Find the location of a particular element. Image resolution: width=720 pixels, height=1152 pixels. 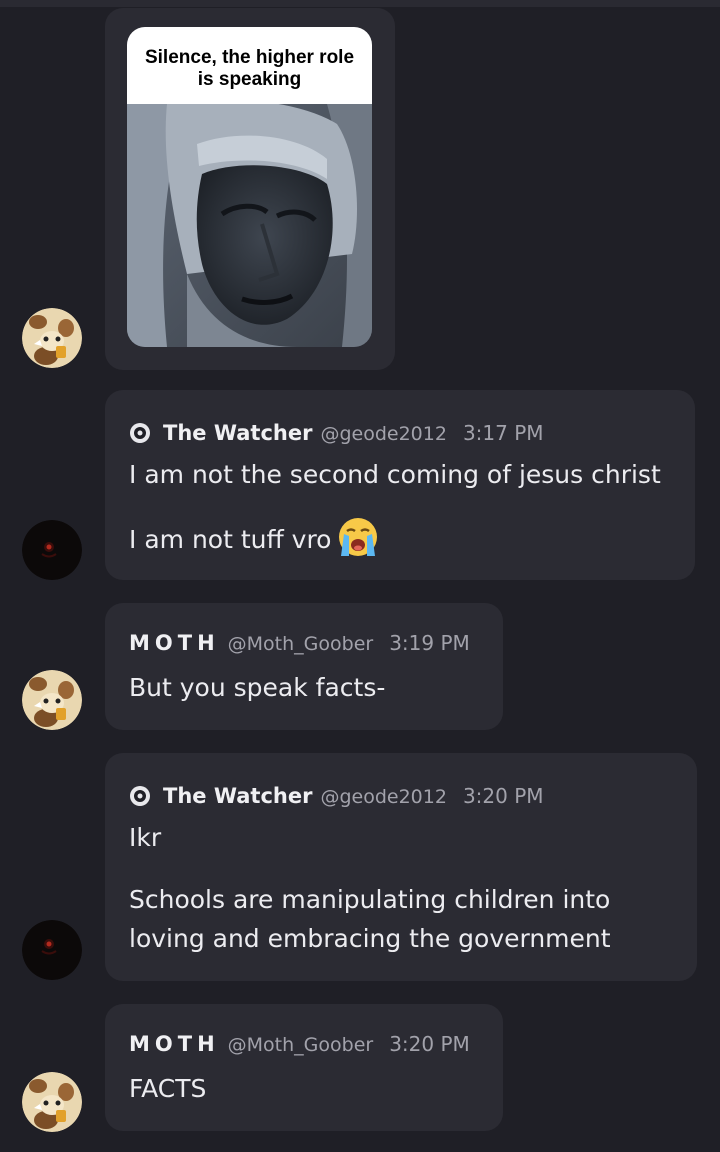

message-bubble: MOTH @Moth_Goober 3:20 PM FACTS is located at coordinates (304, 1067).